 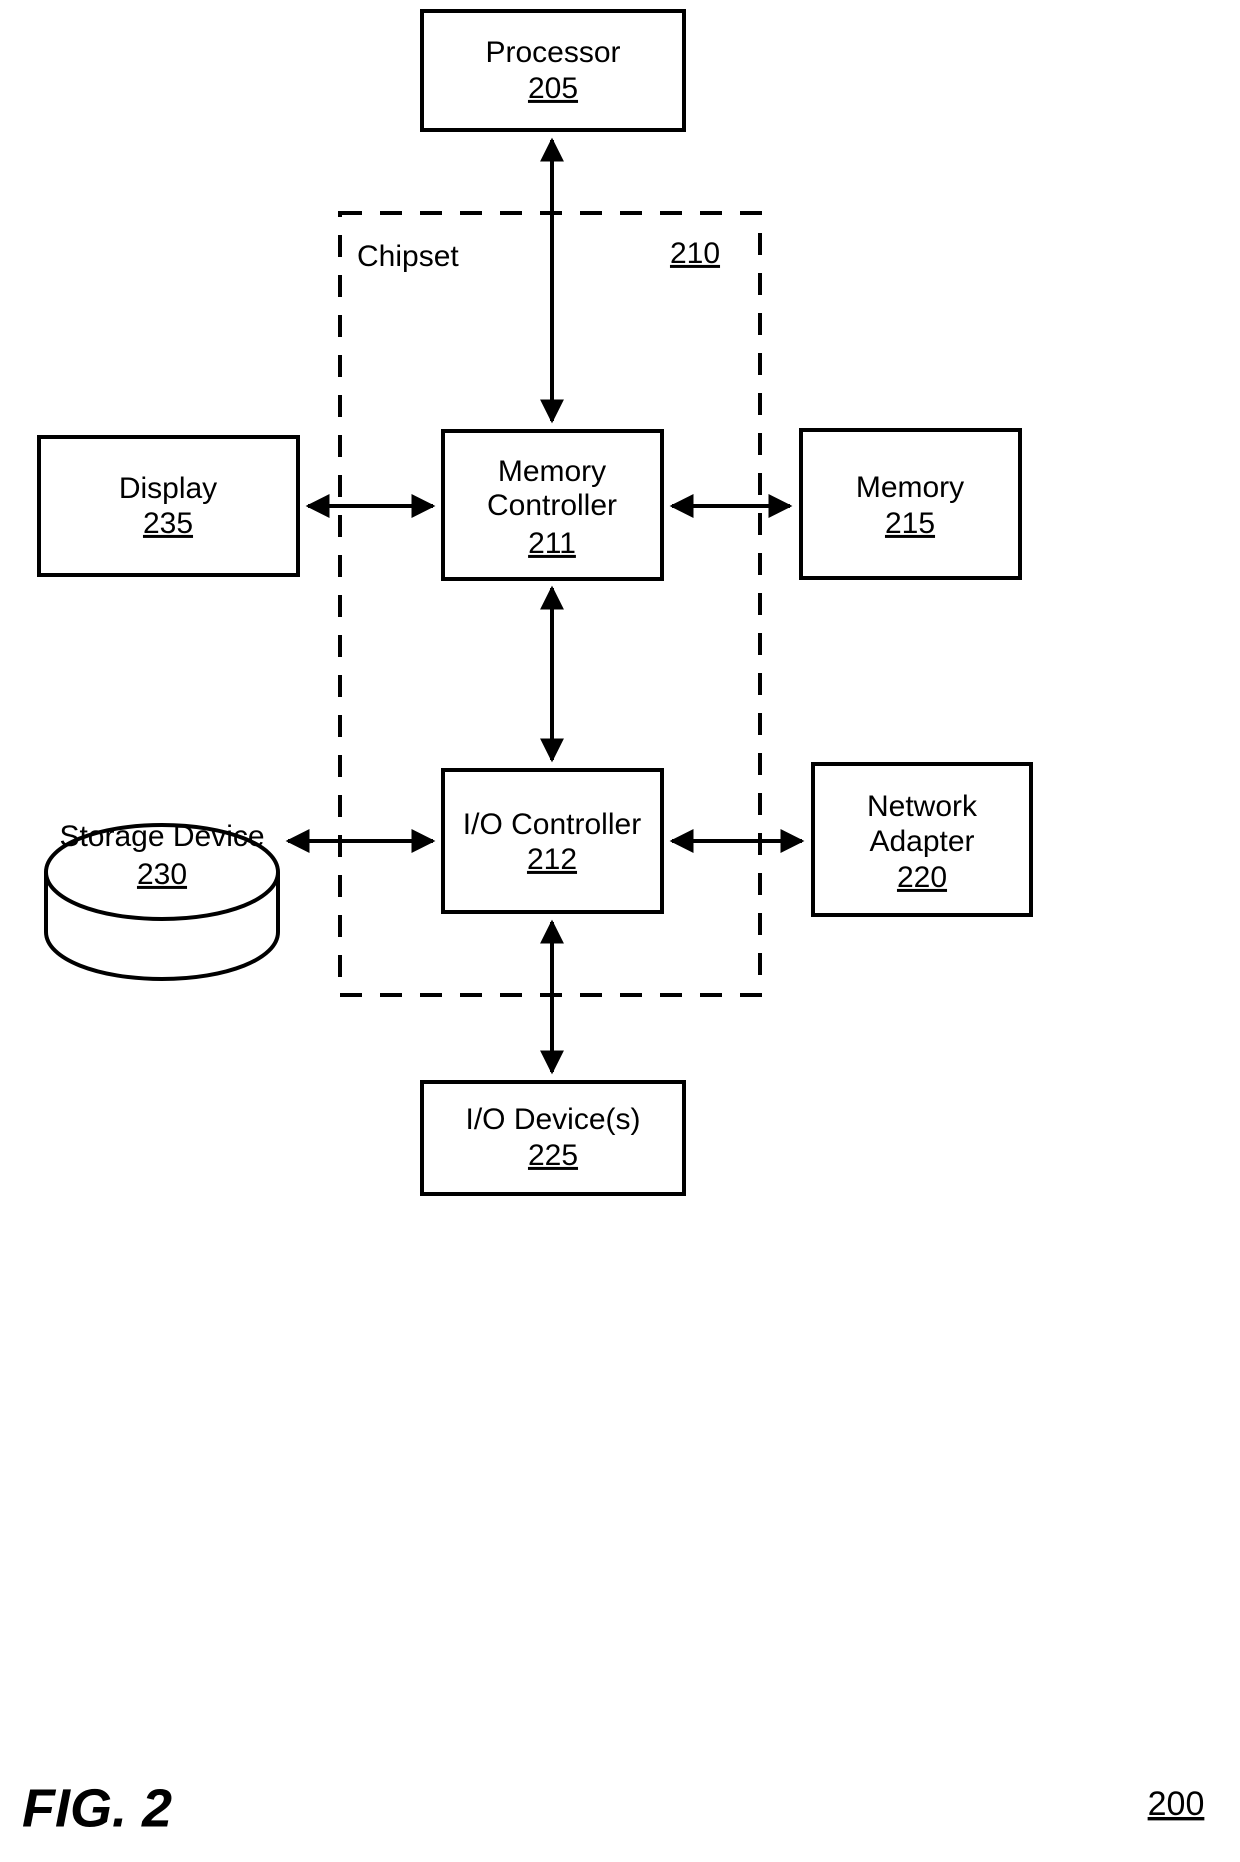 I want to click on storage-device-reference: 230, so click(x=162, y=874).